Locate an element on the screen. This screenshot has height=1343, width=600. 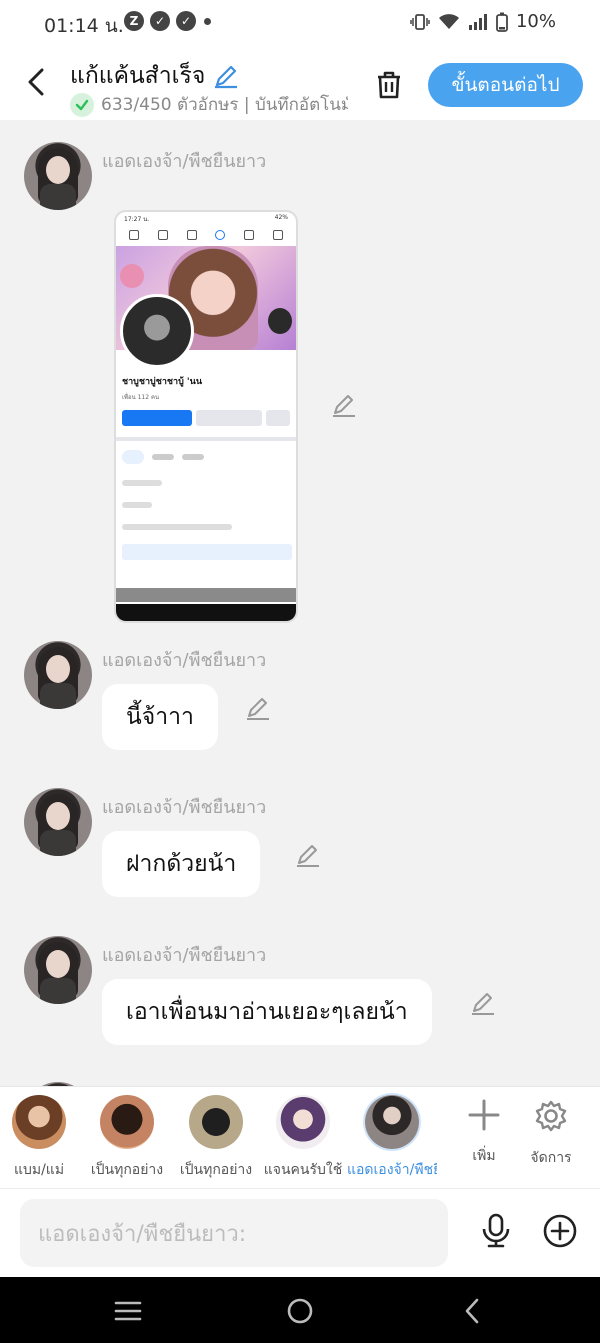
screenshot-time: 17:27 น. is located at coordinates (137, 219).